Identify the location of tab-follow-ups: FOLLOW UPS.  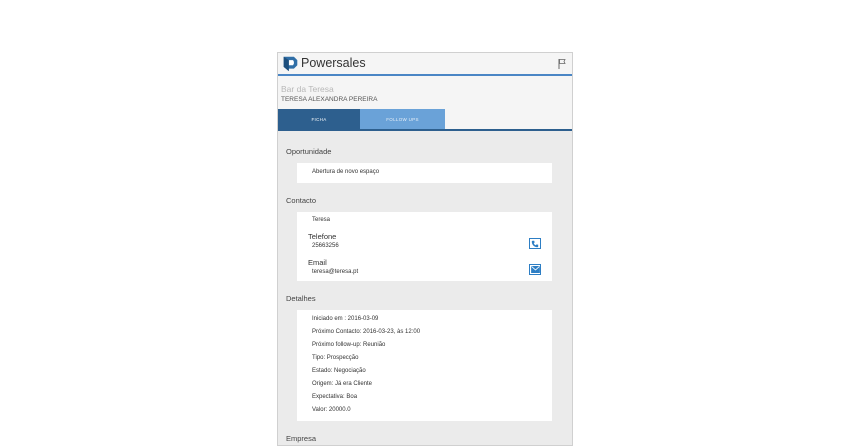
(402, 119).